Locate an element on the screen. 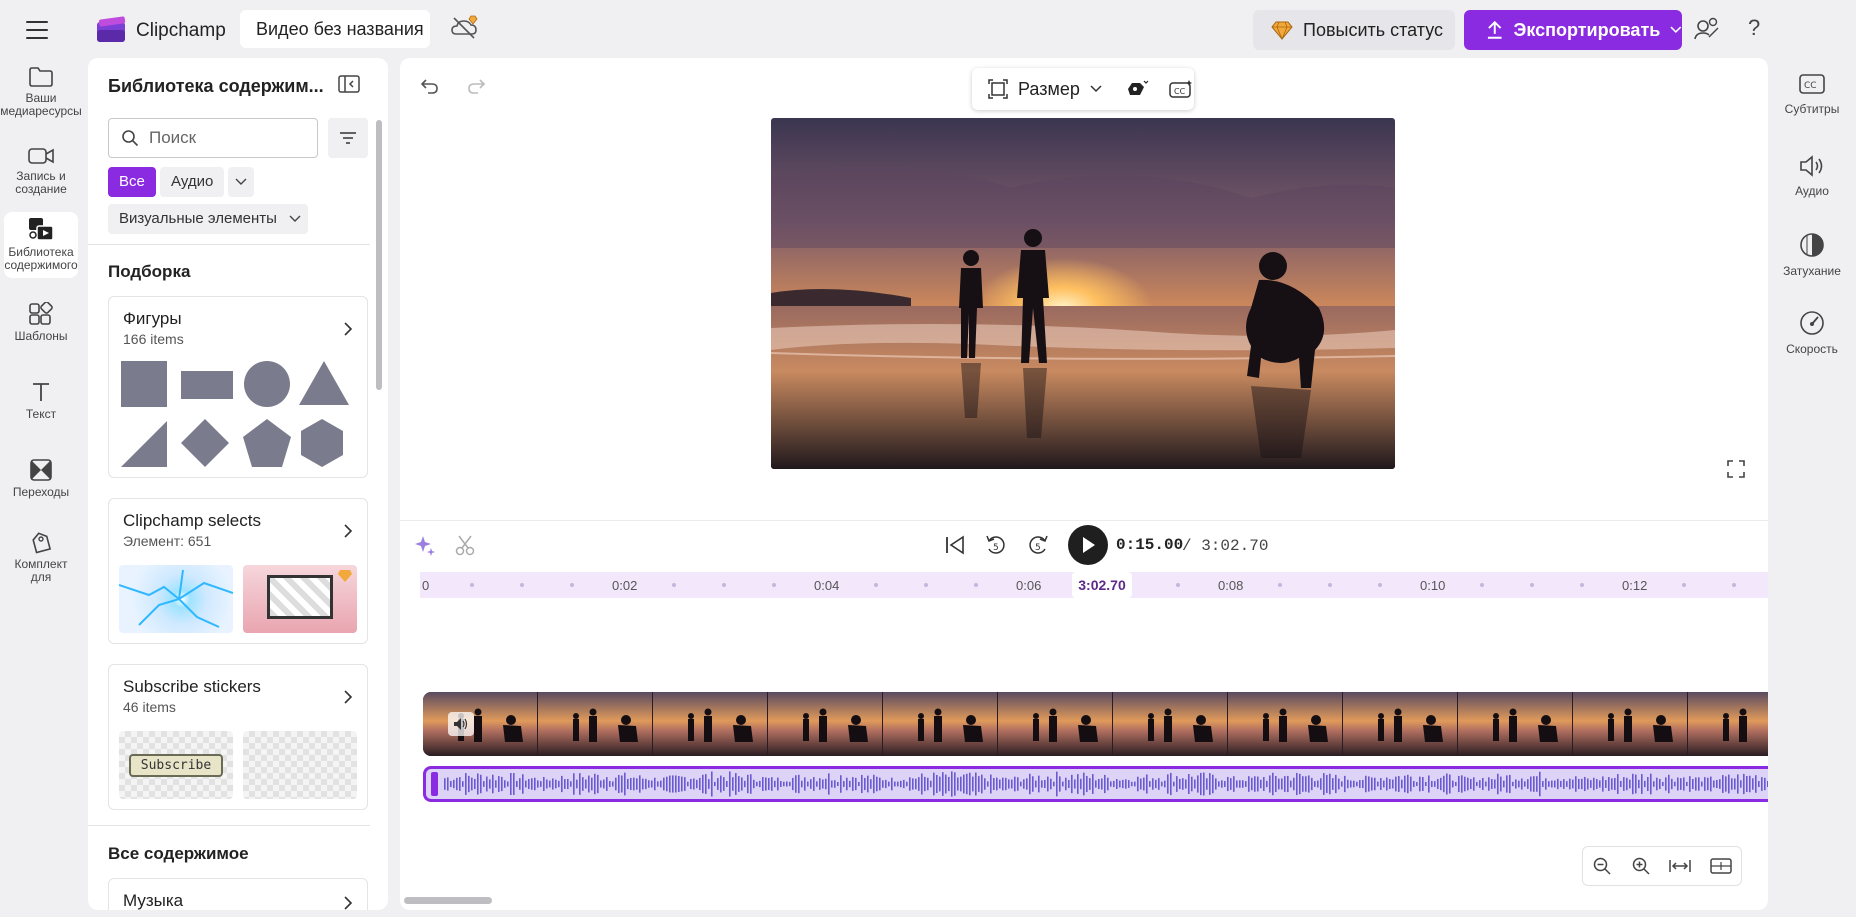  zoom-out-icon is located at coordinates (1602, 866).